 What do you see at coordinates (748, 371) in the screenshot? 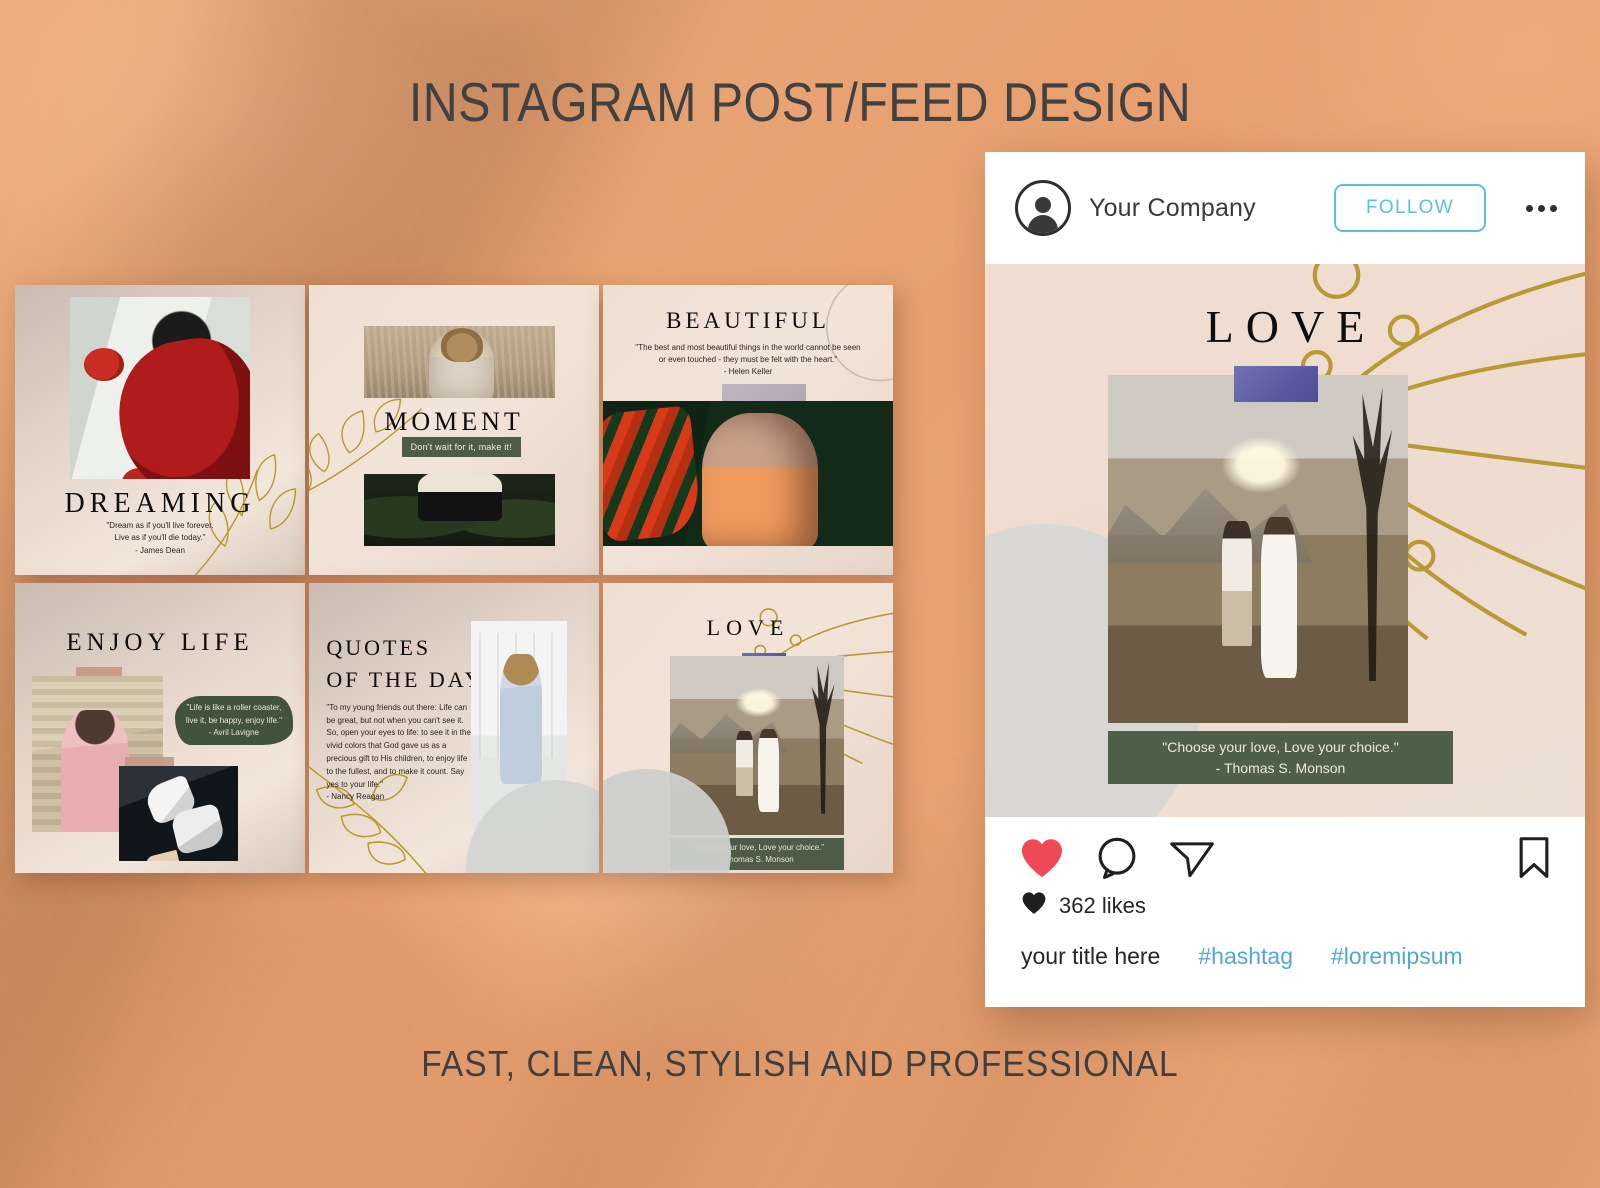
I see `quote-author: - Helen Keller` at bounding box center [748, 371].